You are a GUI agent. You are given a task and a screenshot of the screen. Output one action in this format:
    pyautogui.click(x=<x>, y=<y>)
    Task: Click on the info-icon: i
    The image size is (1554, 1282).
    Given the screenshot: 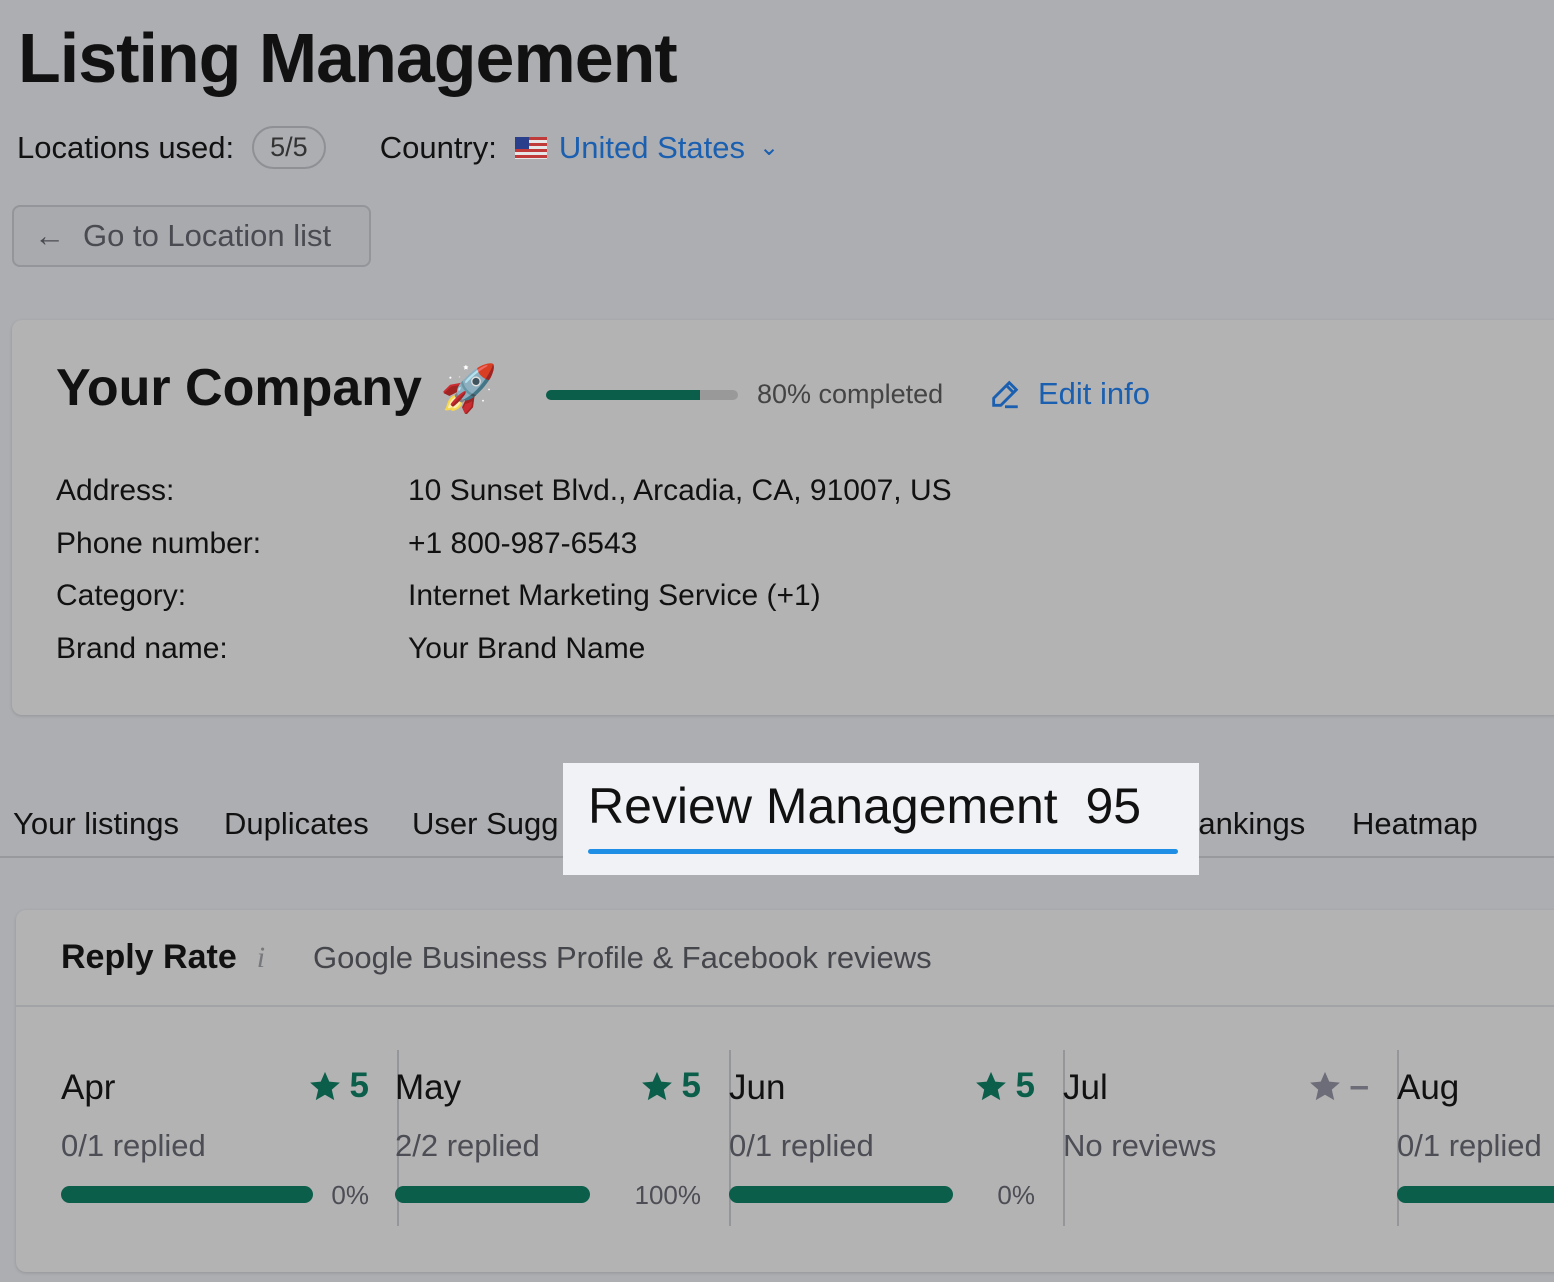 What is the action you would take?
    pyautogui.click(x=261, y=958)
    